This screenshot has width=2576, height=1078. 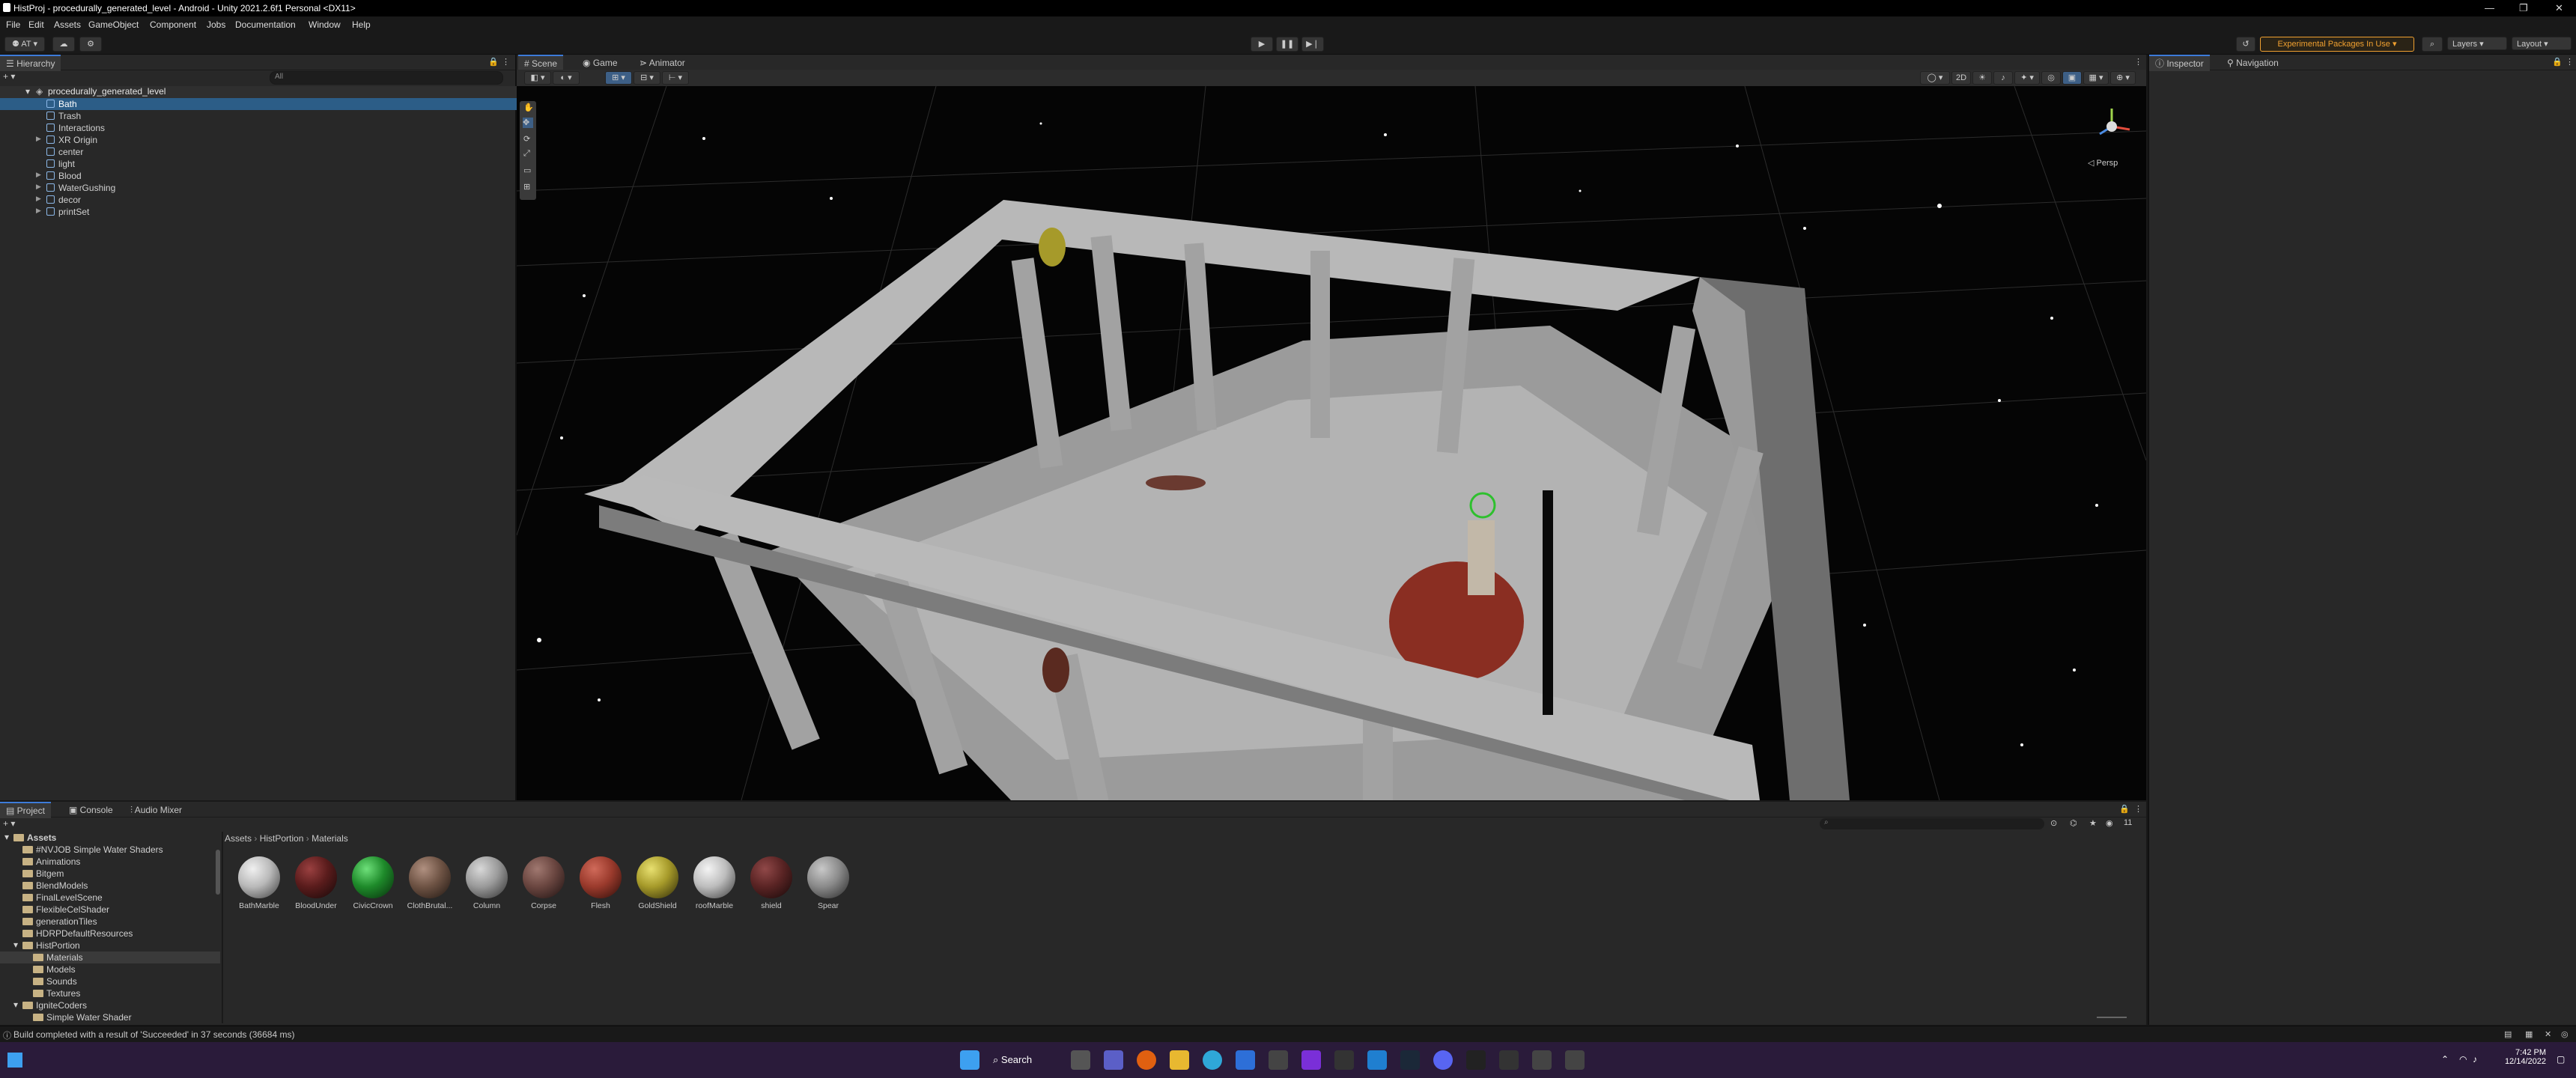 What do you see at coordinates (258, 212) in the screenshot?
I see `hierarchy-item-printset: ▶ printSet` at bounding box center [258, 212].